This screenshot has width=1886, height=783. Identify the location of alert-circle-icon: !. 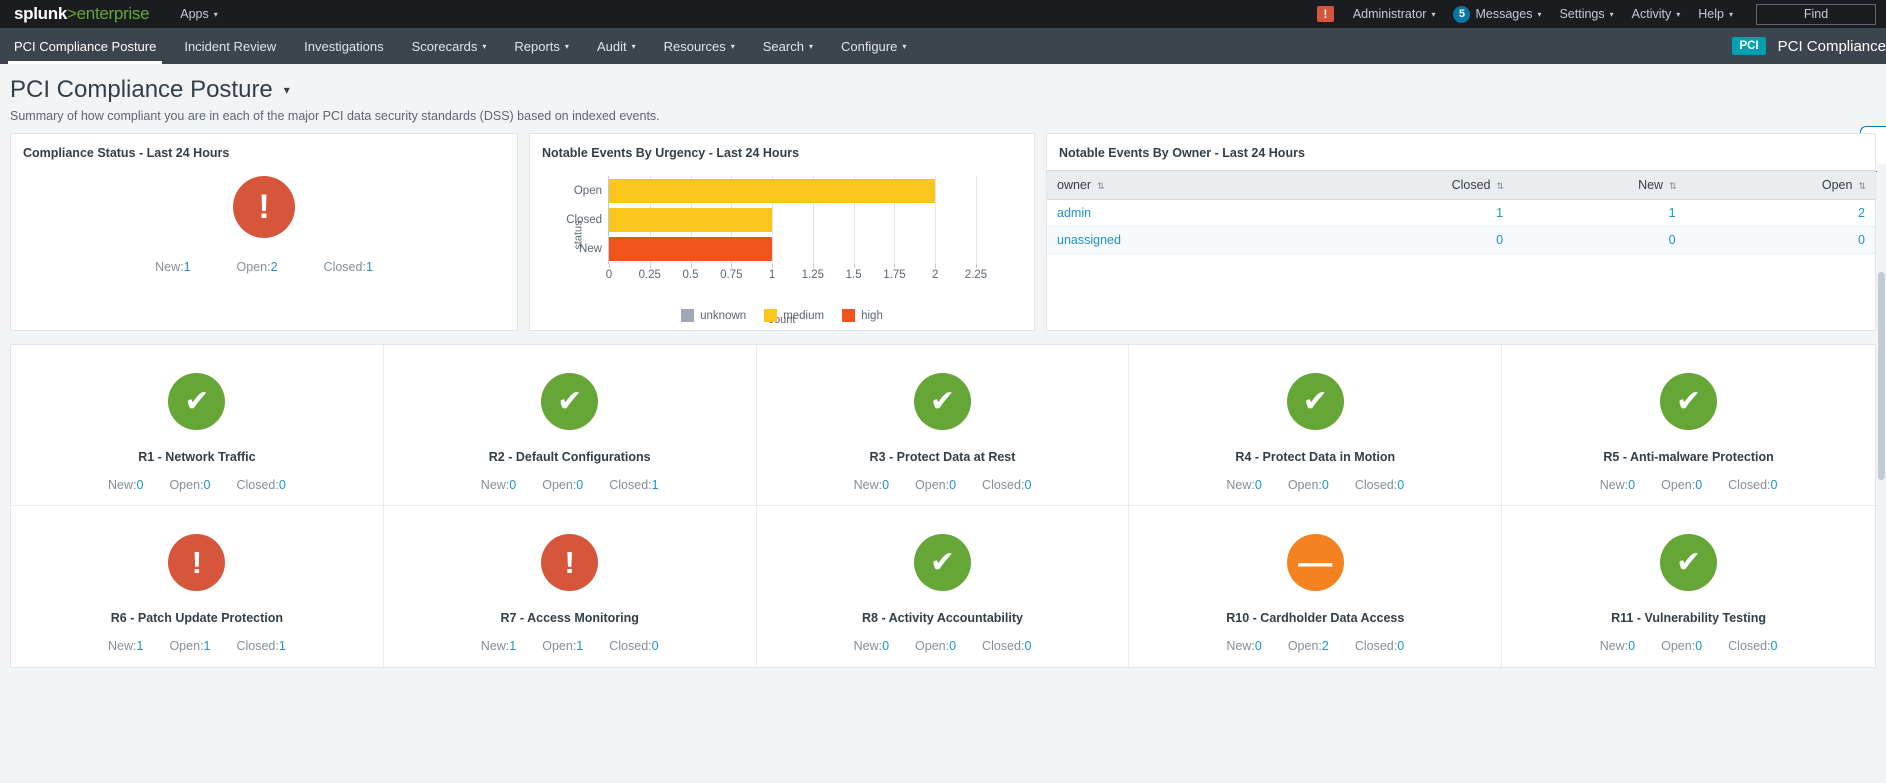
(570, 562).